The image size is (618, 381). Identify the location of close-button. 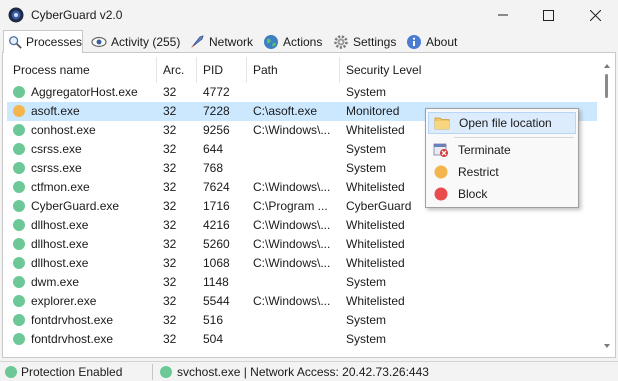
(595, 15).